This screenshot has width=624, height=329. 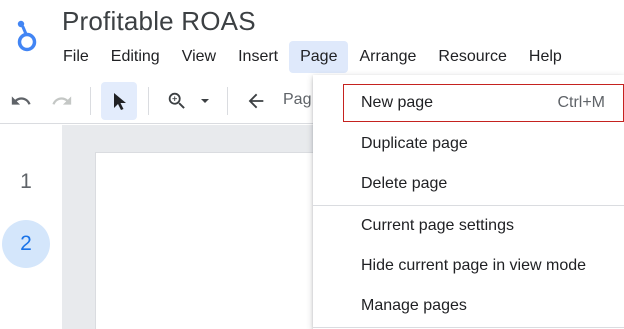 I want to click on page-thumb-2-current: 2, so click(x=26, y=244).